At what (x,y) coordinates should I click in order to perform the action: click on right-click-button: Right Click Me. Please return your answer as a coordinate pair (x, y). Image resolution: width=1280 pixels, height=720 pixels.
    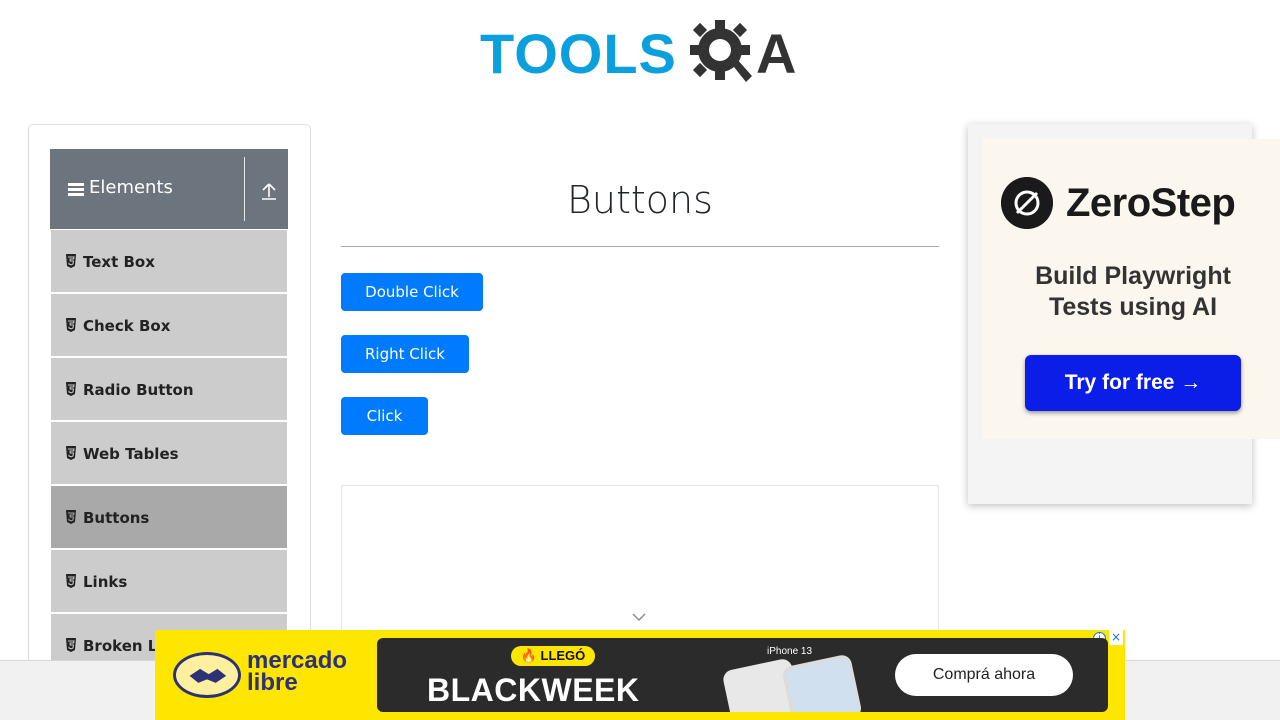
    Looking at the image, I should click on (405, 368).